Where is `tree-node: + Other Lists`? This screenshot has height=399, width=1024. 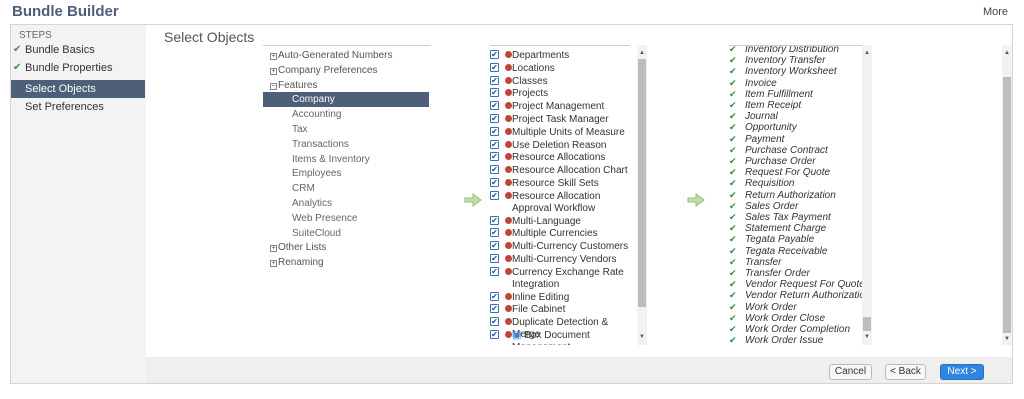
tree-node: + Other Lists is located at coordinates (346, 247).